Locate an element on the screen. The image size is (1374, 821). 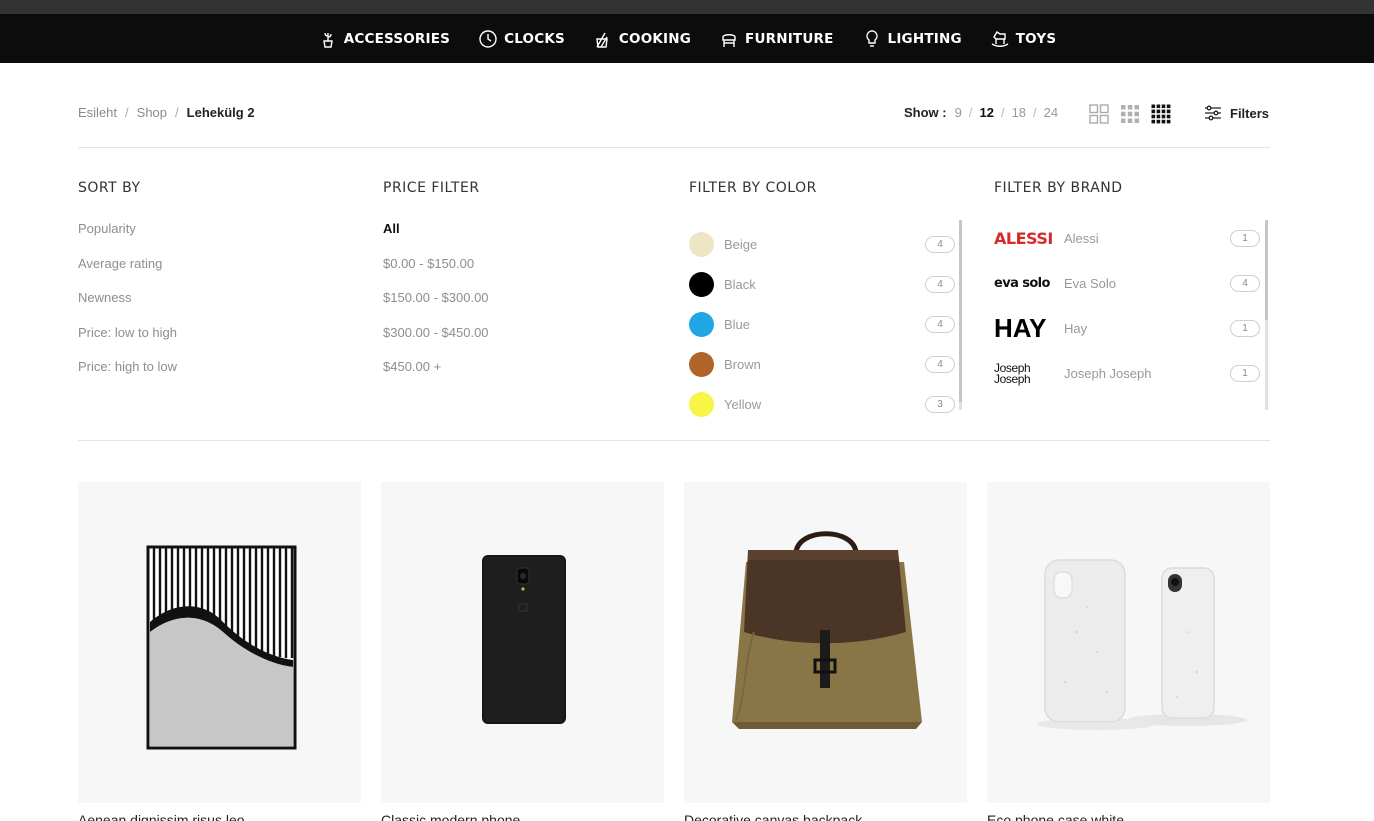
hay-logo-text: HAY is located at coordinates (1020, 328).